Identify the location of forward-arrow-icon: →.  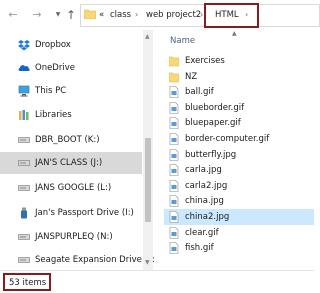
(37, 15).